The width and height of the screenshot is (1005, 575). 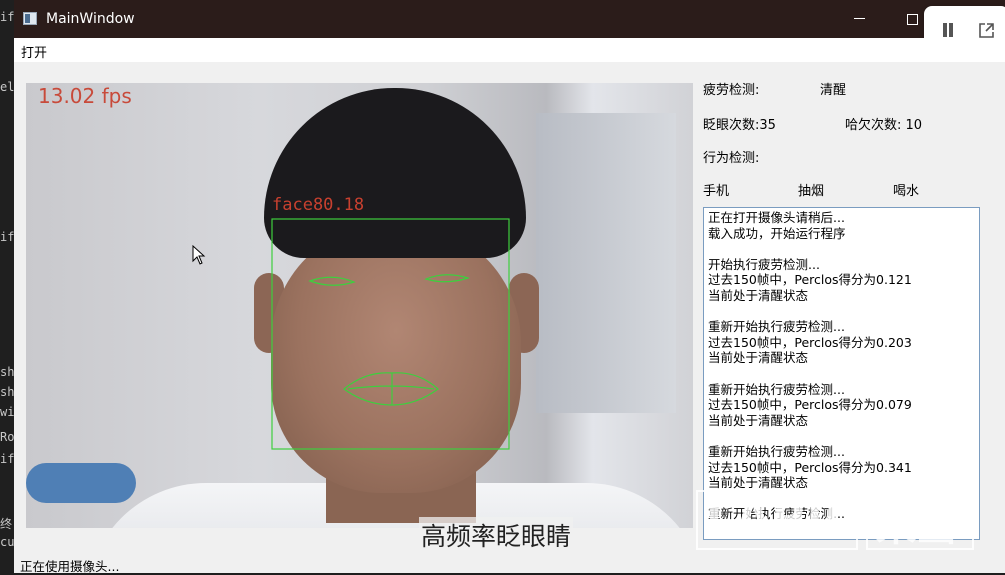 I want to click on maximize-icon, so click(x=912, y=19).